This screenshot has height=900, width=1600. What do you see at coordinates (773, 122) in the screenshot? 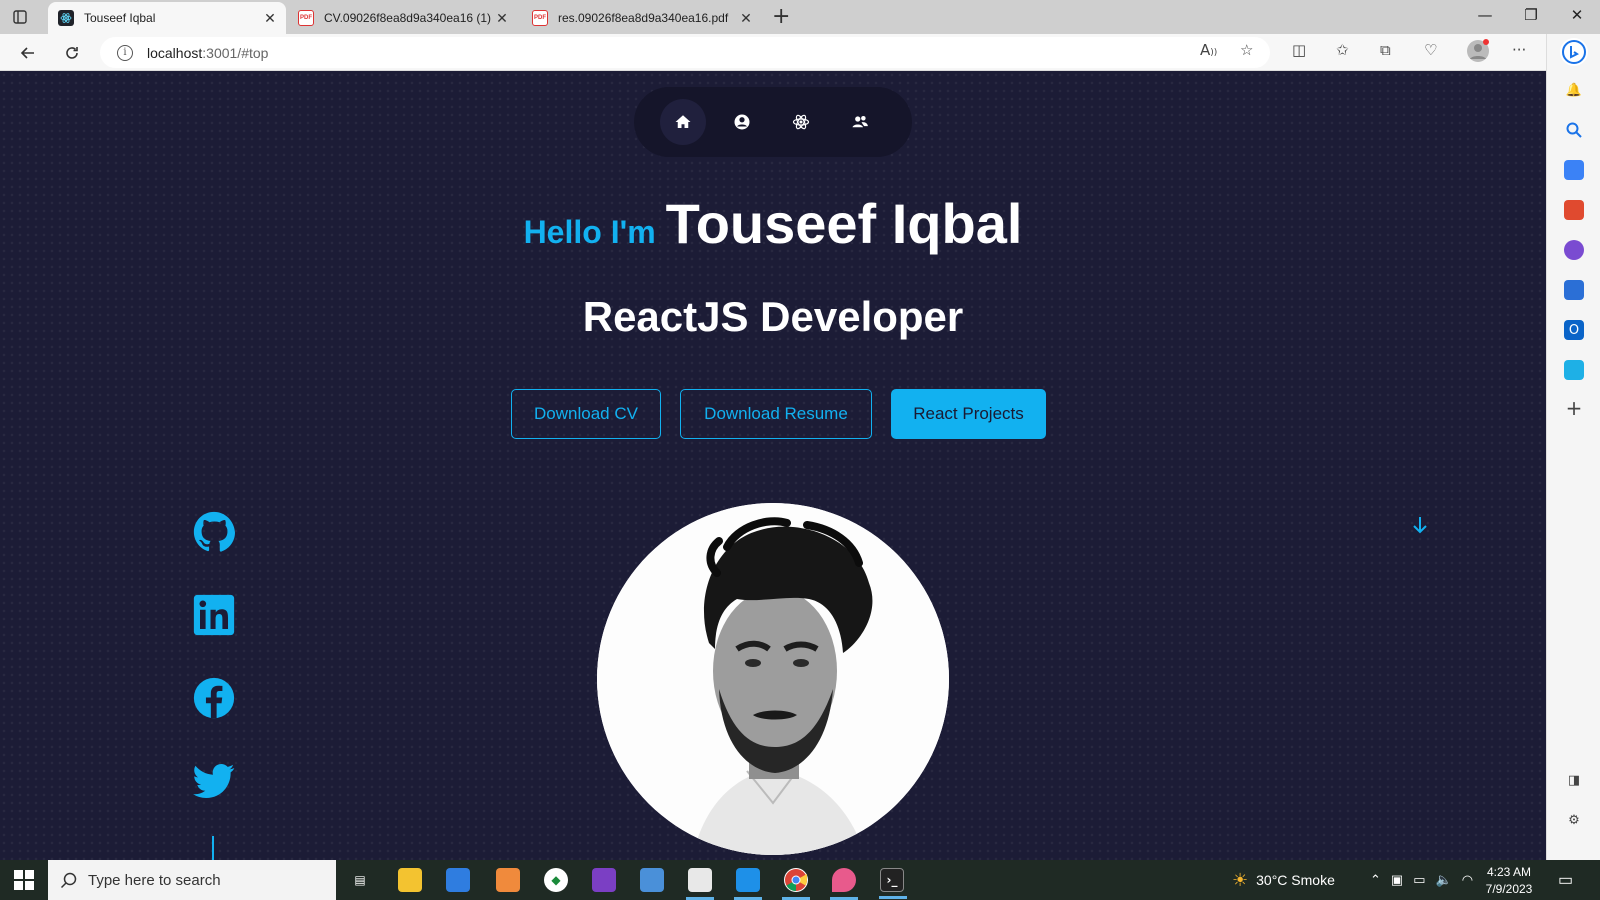
I see `section-nav` at bounding box center [773, 122].